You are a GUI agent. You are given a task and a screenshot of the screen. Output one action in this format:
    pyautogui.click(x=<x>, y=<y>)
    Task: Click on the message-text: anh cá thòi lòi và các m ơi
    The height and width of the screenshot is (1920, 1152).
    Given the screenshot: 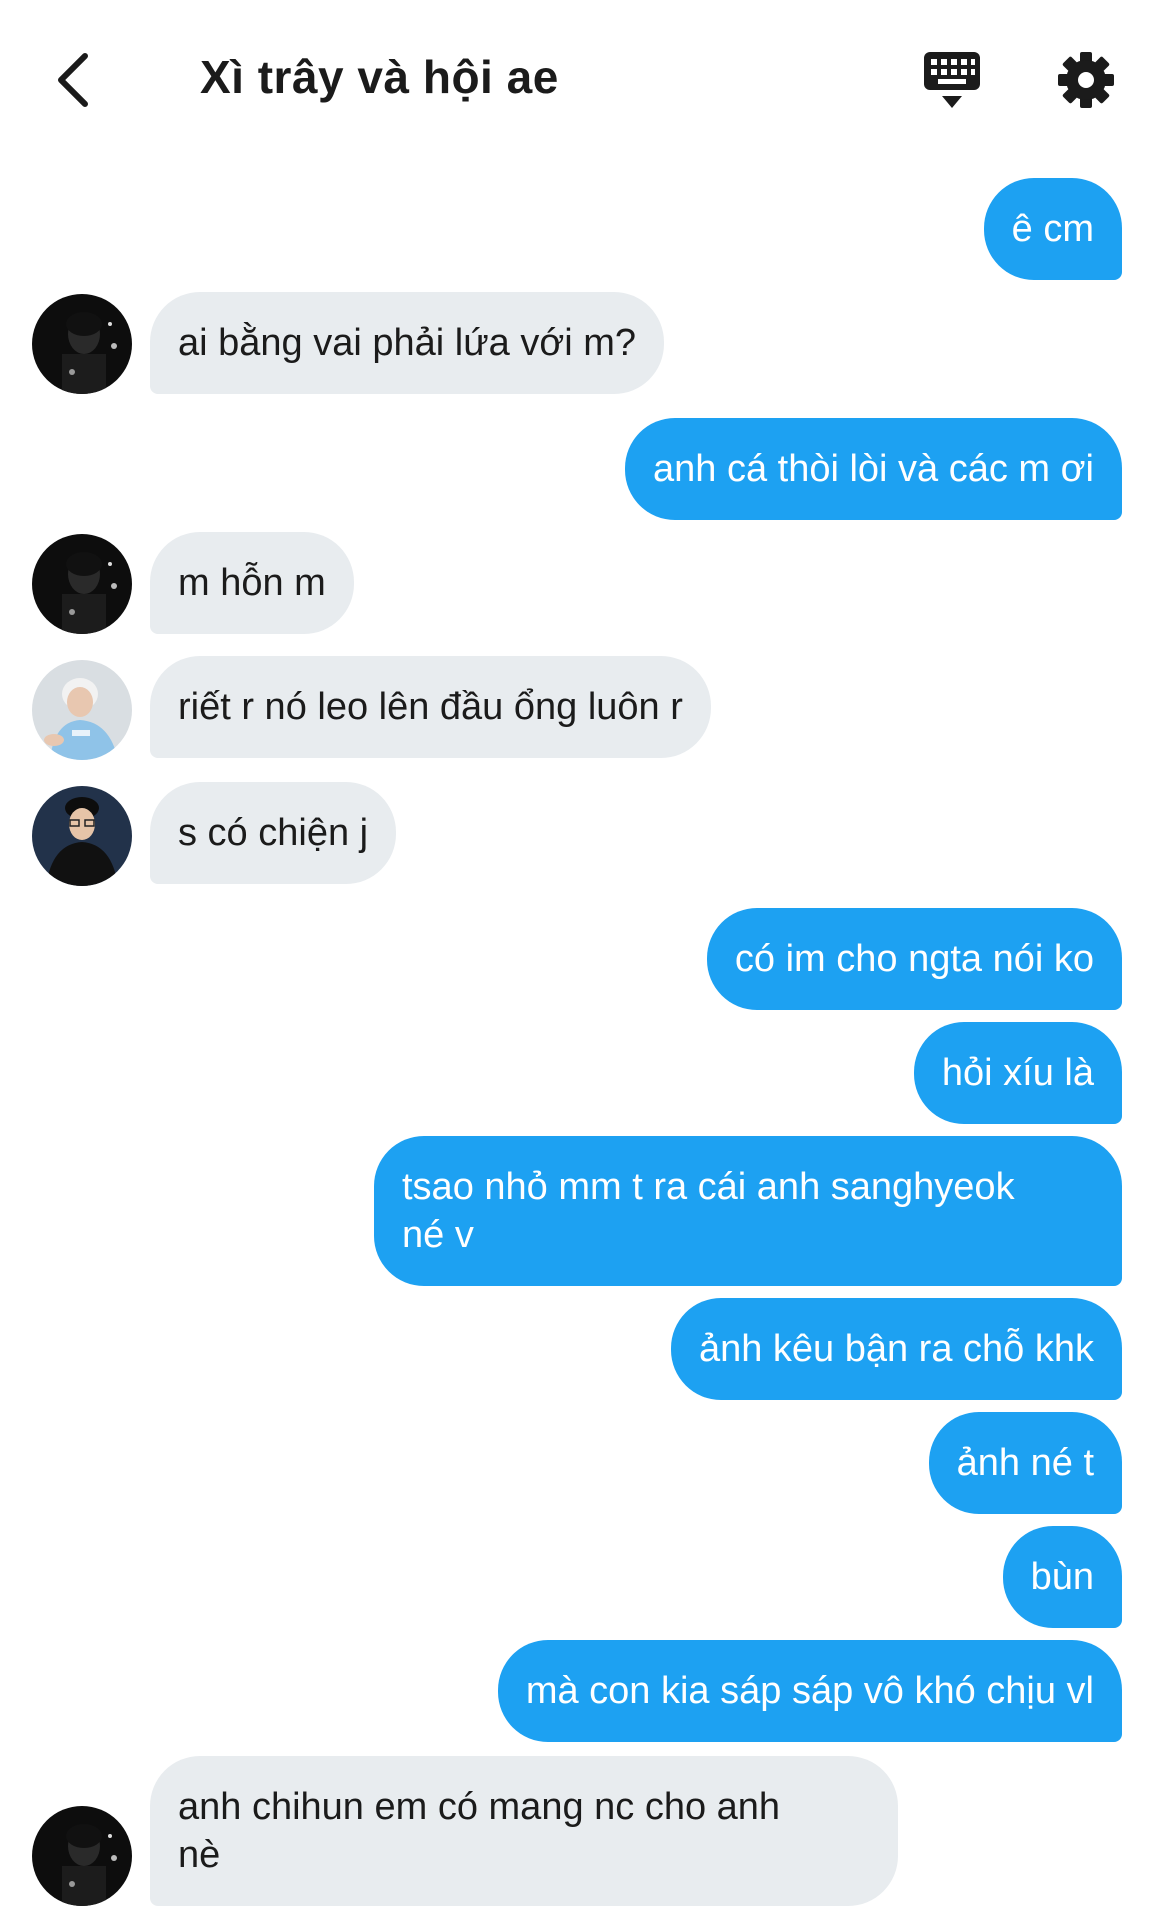 What is the action you would take?
    pyautogui.click(x=873, y=469)
    